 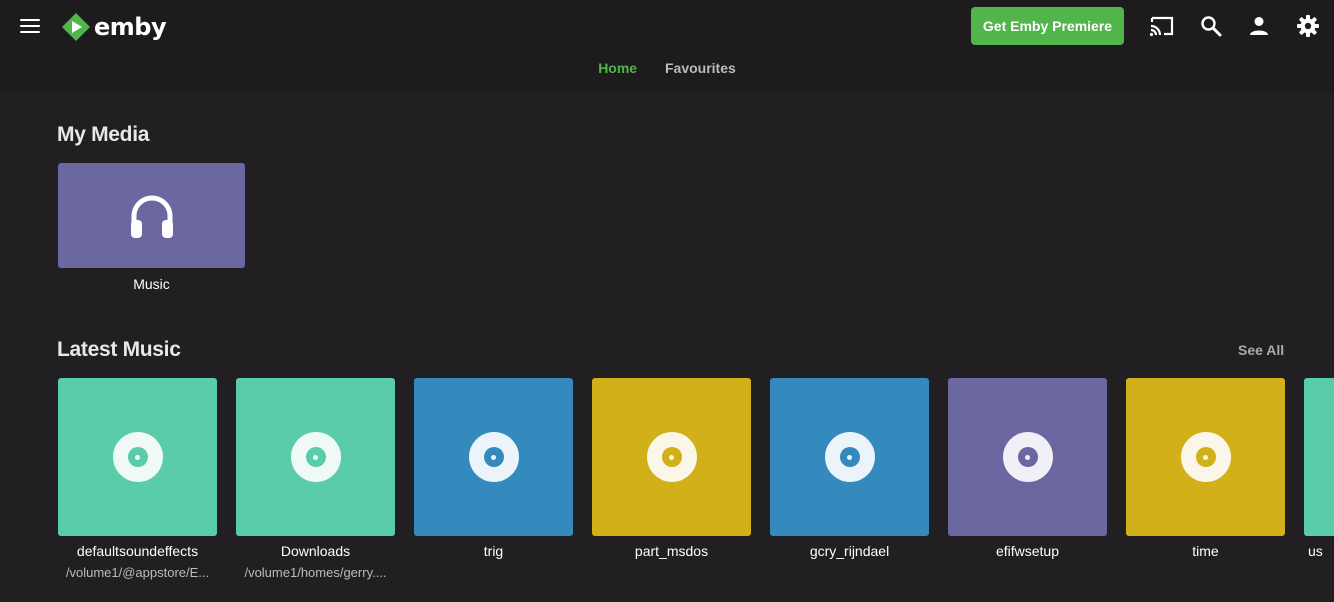 I want to click on cast-icon, so click(x=1162, y=26).